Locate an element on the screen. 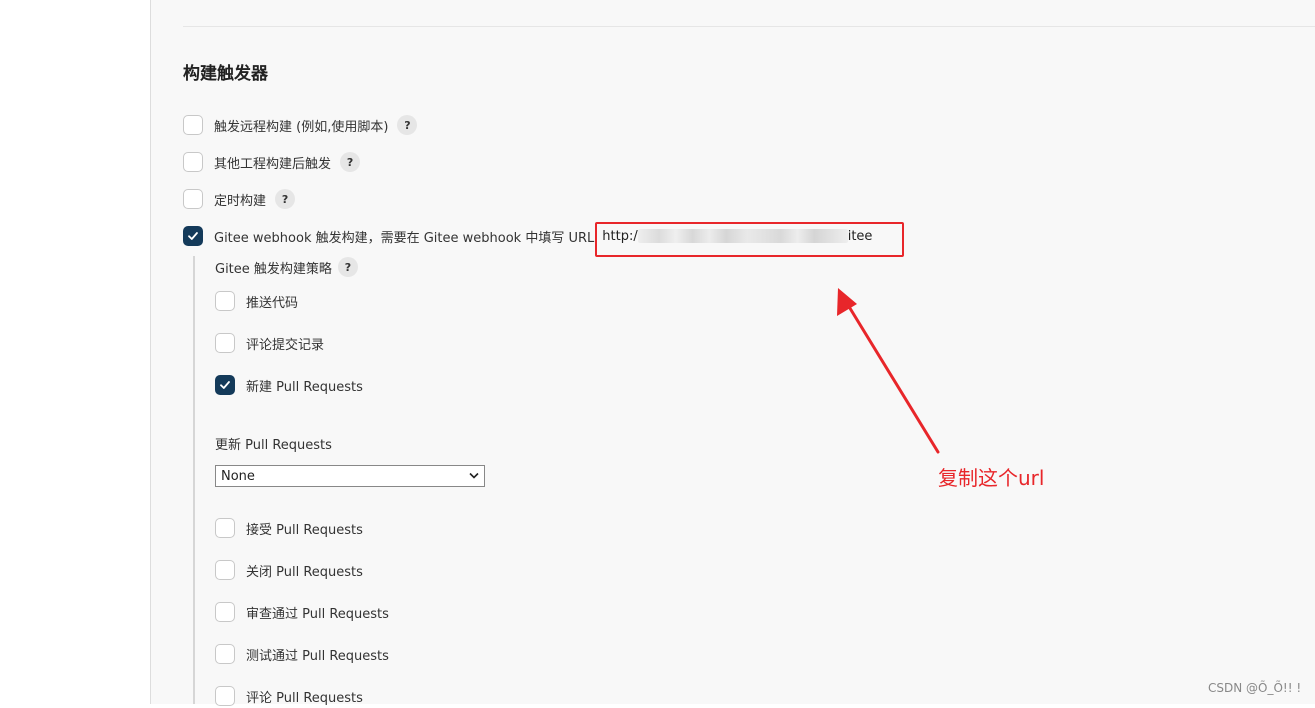  update-pr-select-value: None is located at coordinates (238, 476).